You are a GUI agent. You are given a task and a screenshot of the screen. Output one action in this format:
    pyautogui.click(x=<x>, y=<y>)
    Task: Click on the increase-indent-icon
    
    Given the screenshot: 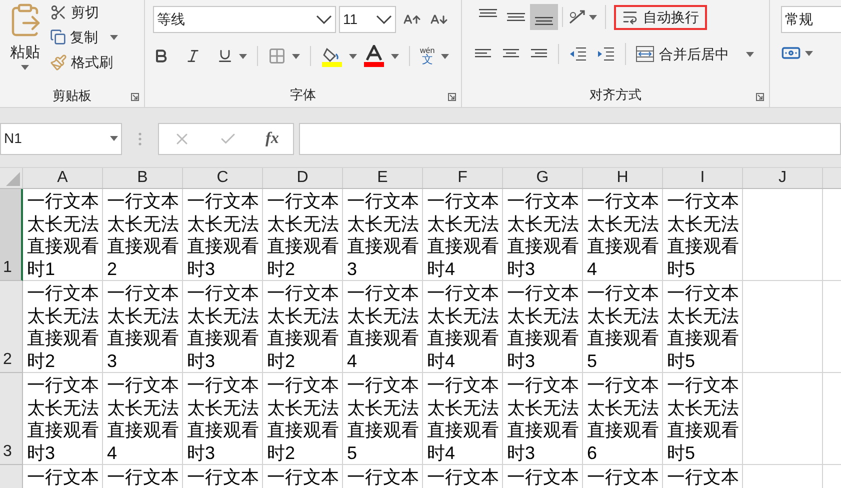 What is the action you would take?
    pyautogui.click(x=606, y=54)
    